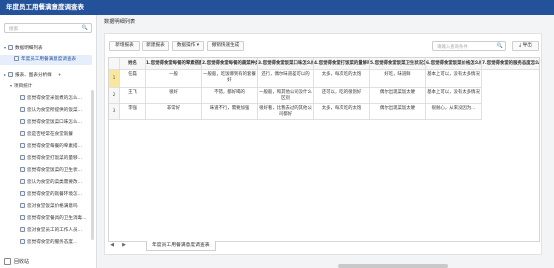  Describe the element at coordinates (286, 64) in the screenshot. I see `column-header: 3.您觉得食堂饭菜口味怎么样` at that location.